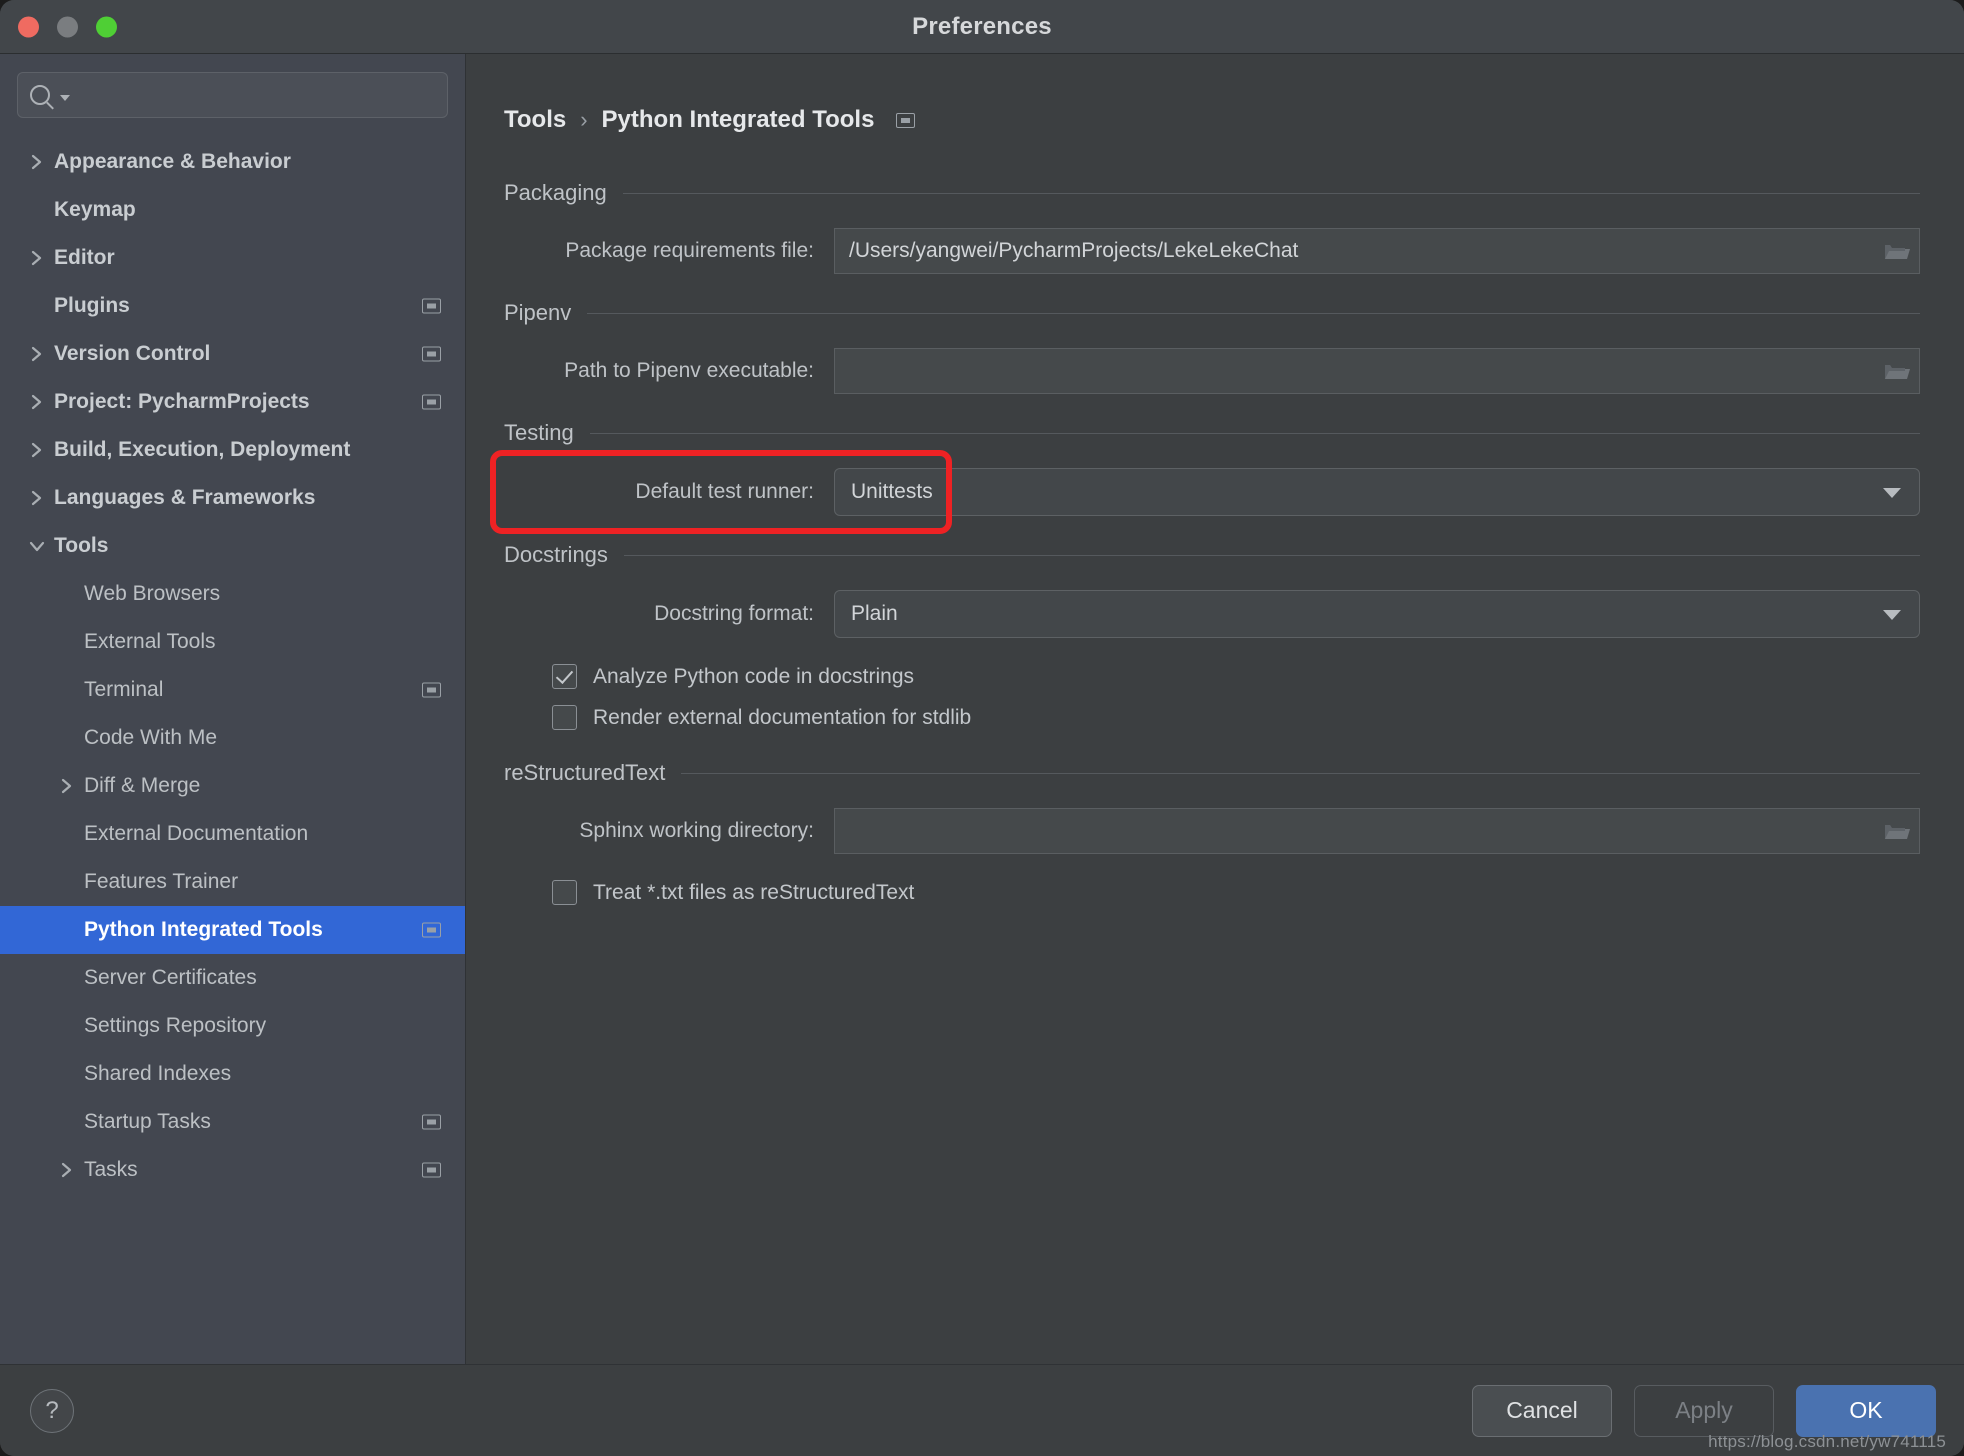 The height and width of the screenshot is (1456, 1964). I want to click on section-title-testing: Testing, so click(539, 432).